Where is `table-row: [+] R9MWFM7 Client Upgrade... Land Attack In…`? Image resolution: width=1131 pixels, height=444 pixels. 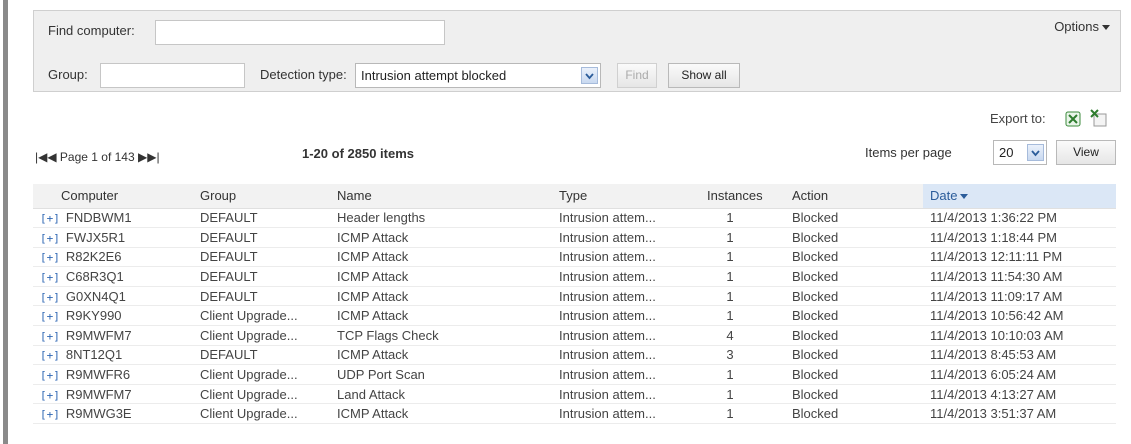
table-row: [+] R9MWFM7 Client Upgrade... Land Attack In… is located at coordinates (574, 394).